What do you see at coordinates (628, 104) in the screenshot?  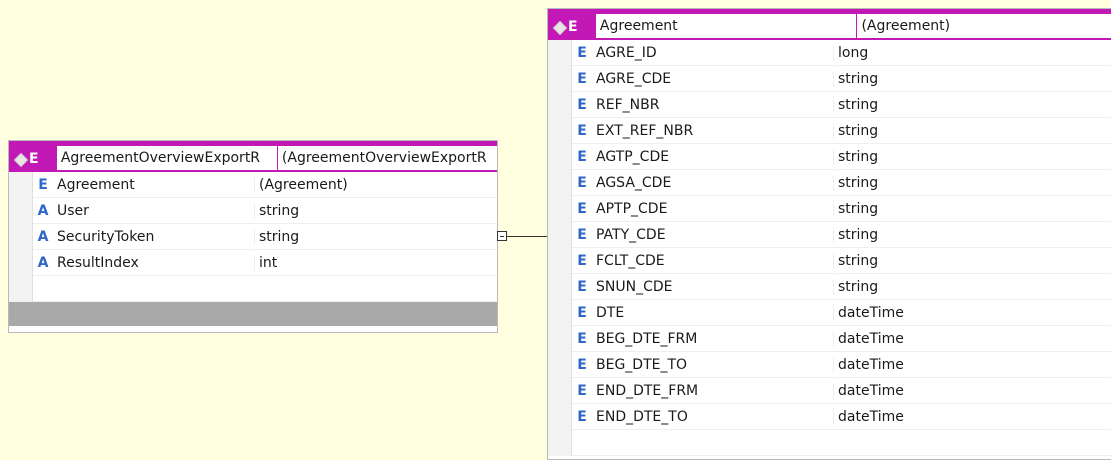 I see `field-name: REF_NBR` at bounding box center [628, 104].